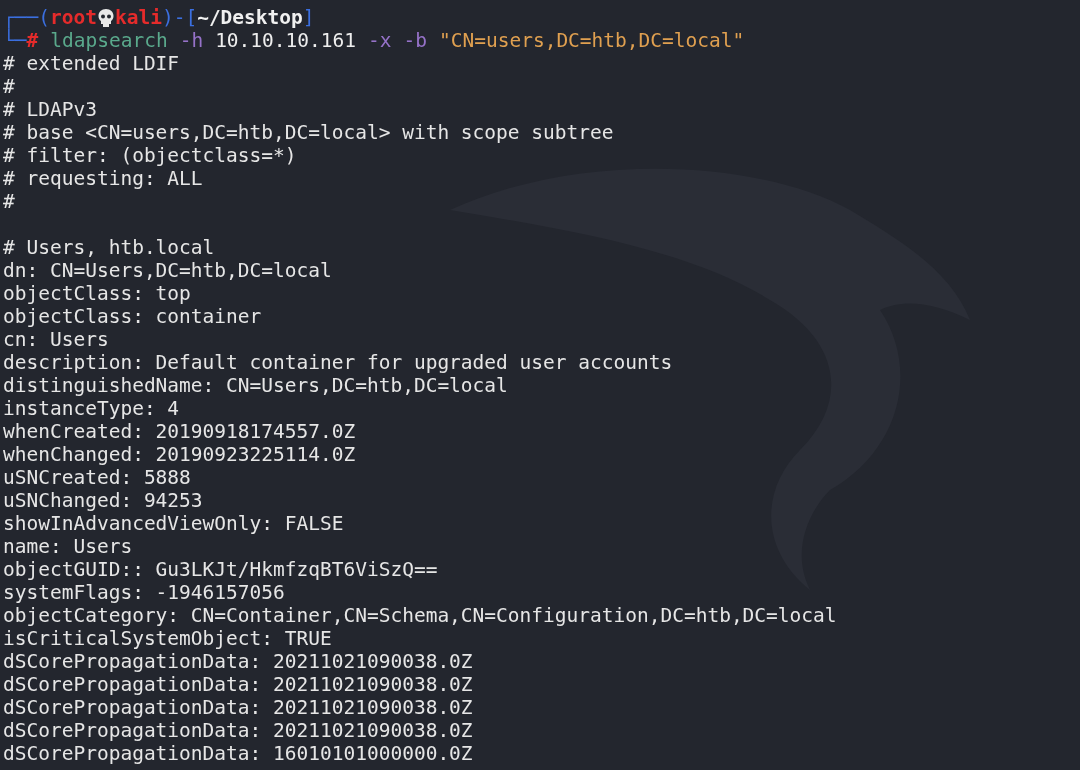 Image resolution: width=1080 pixels, height=770 pixels. I want to click on output-line: uSNCreated: 5888, so click(97, 477).